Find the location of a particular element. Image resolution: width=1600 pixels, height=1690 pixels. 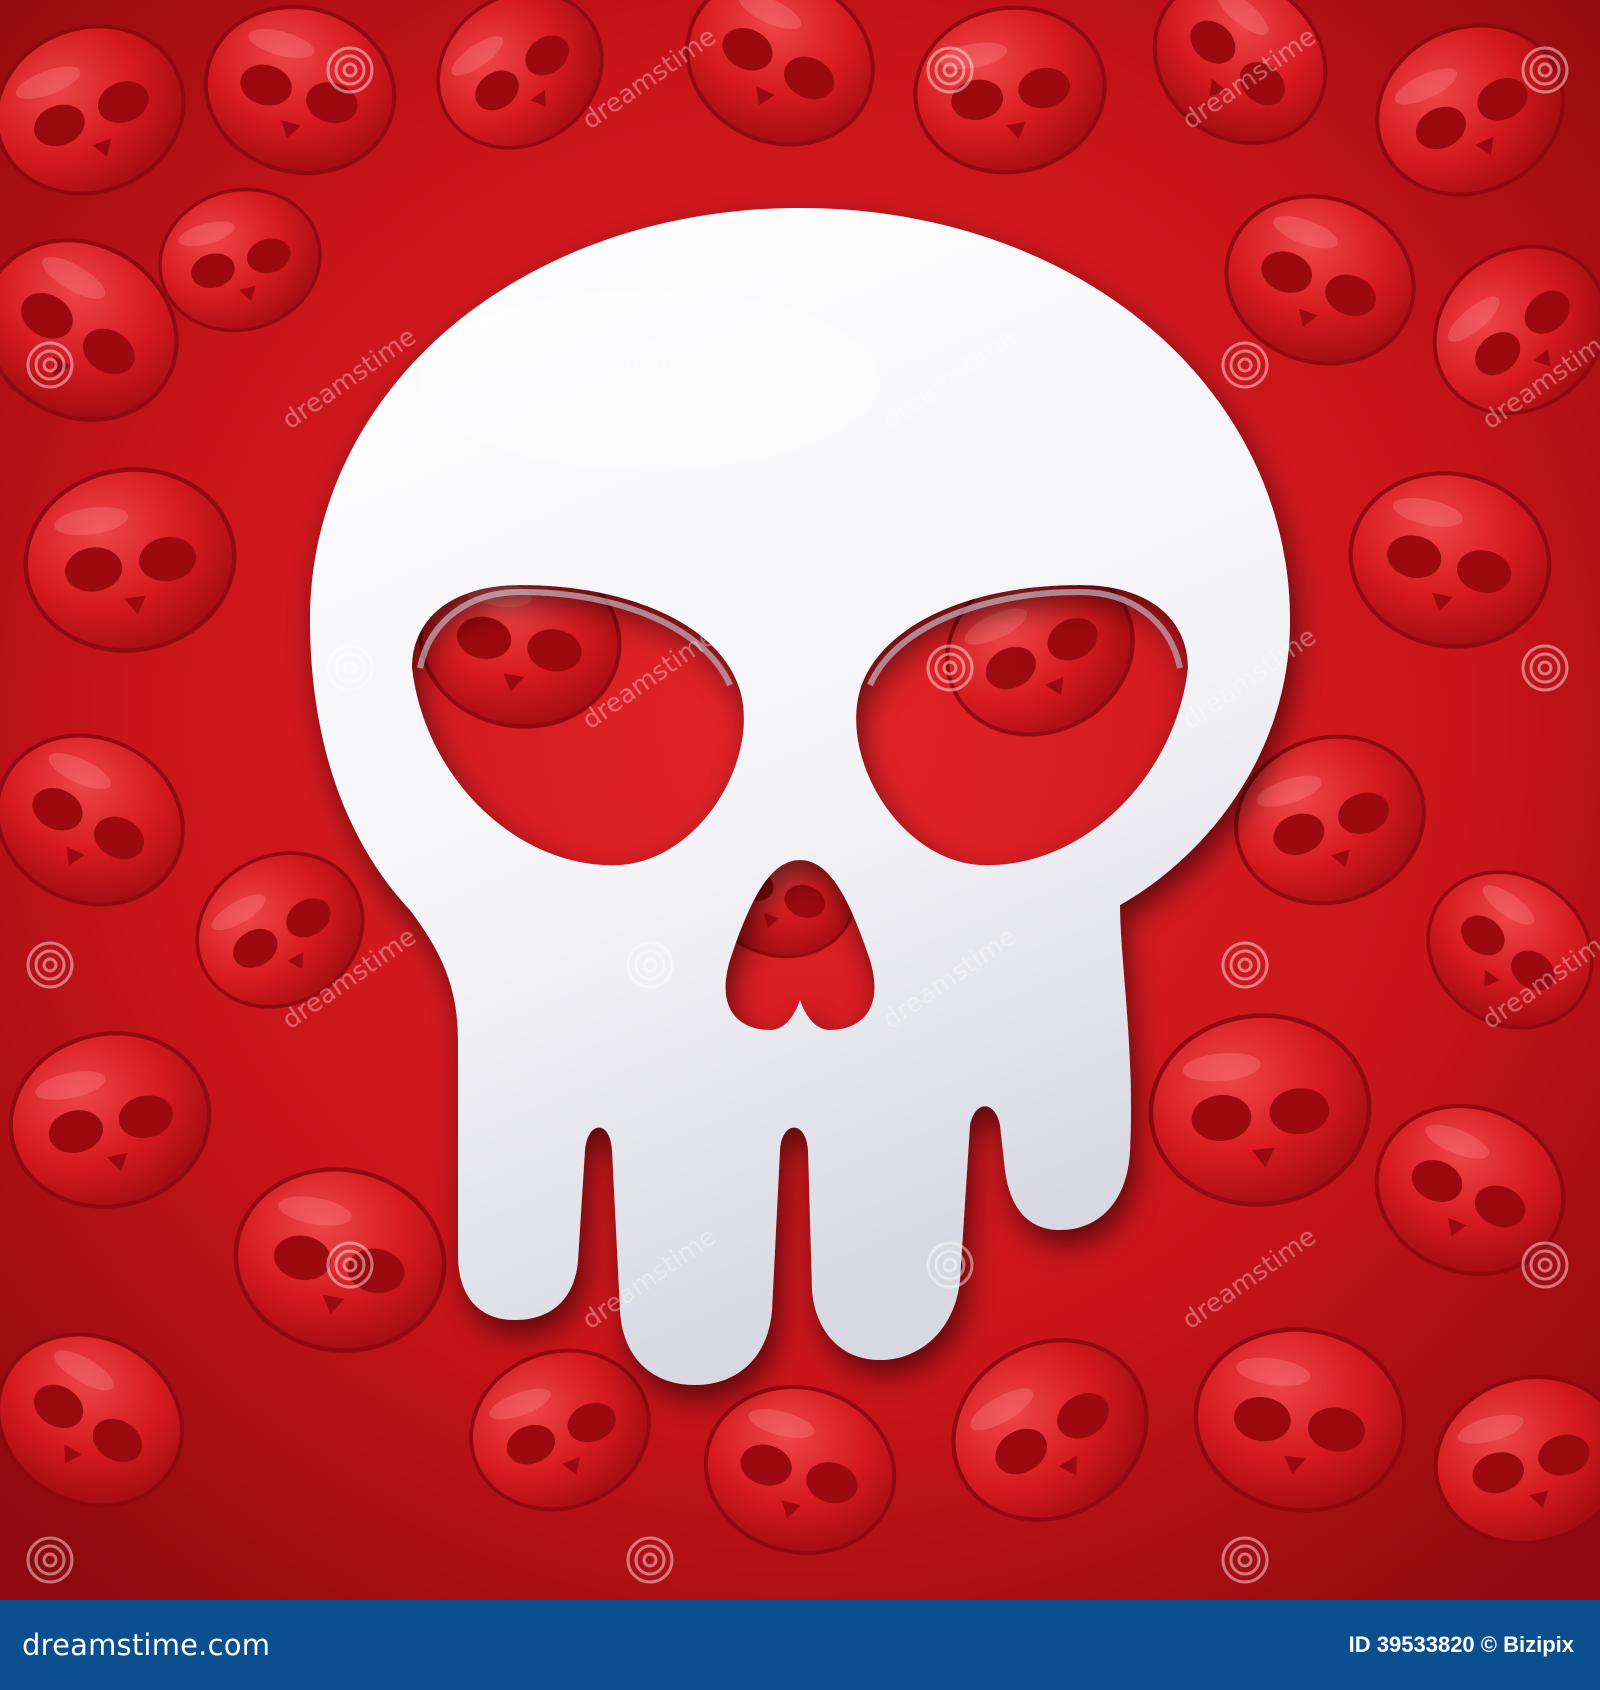

image-credit: ID 39533820 © Bizipix is located at coordinates (1461, 1644).